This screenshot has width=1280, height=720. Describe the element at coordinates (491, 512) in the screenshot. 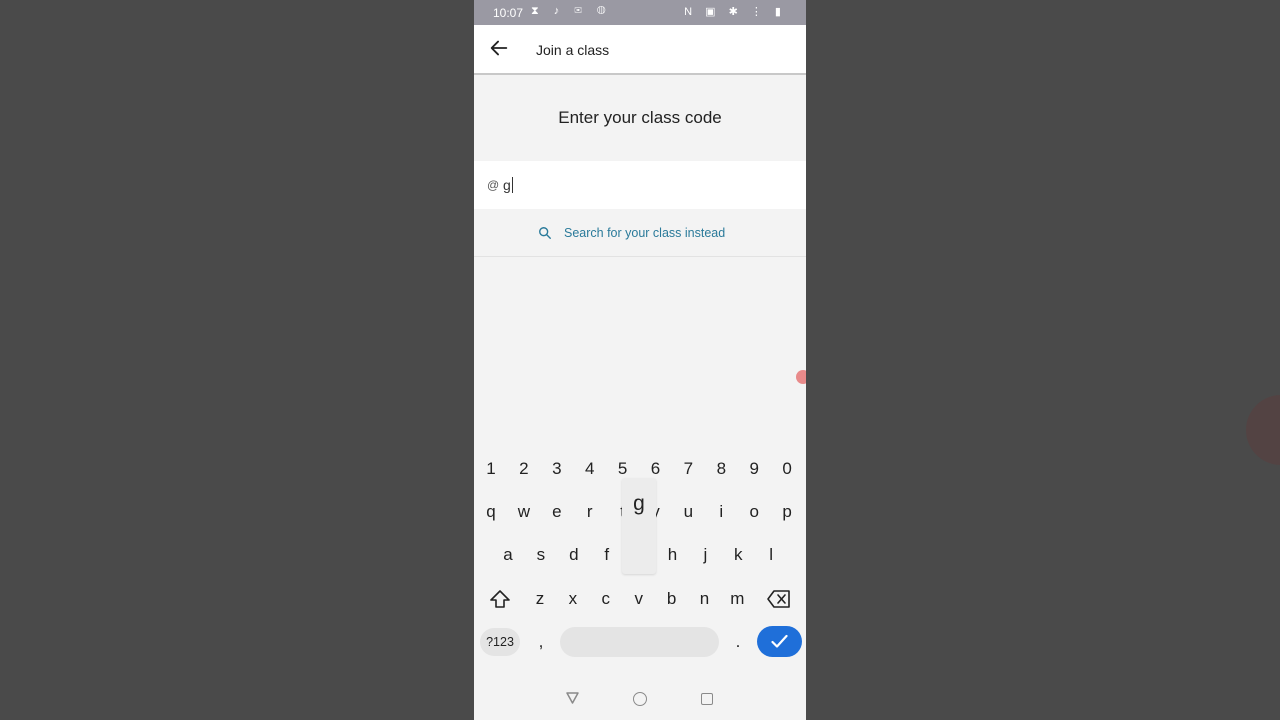

I see `key-q: q` at that location.